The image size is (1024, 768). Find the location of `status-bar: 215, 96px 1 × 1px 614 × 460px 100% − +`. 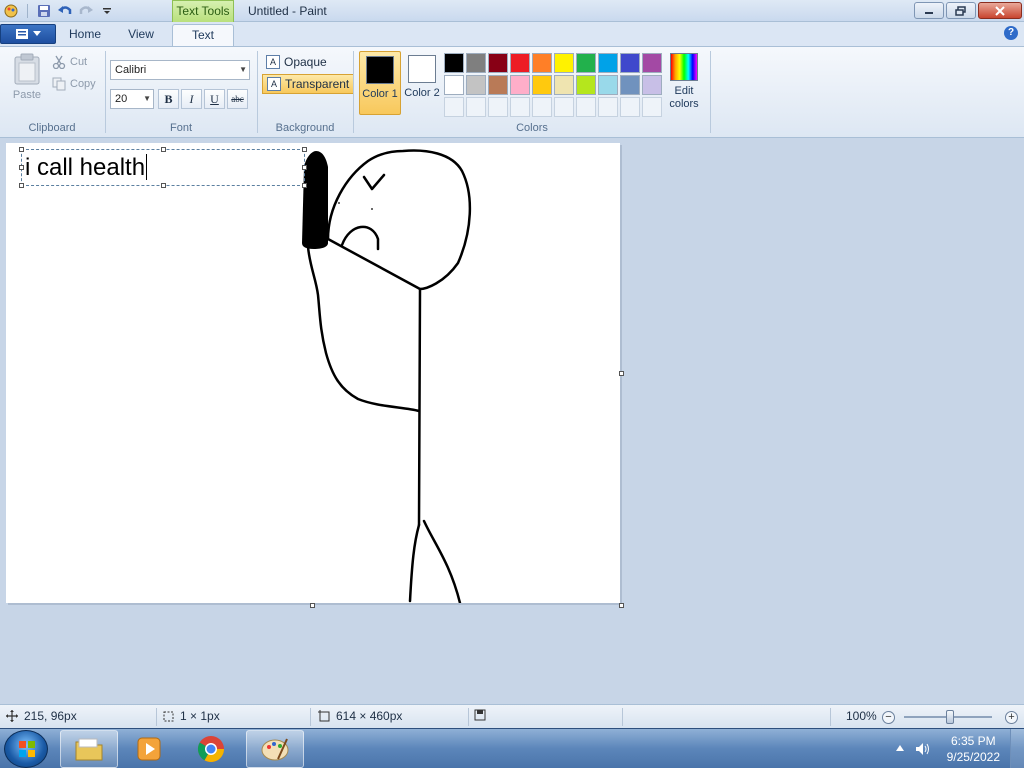

status-bar: 215, 96px 1 × 1px 614 × 460px 100% − + is located at coordinates (512, 716).